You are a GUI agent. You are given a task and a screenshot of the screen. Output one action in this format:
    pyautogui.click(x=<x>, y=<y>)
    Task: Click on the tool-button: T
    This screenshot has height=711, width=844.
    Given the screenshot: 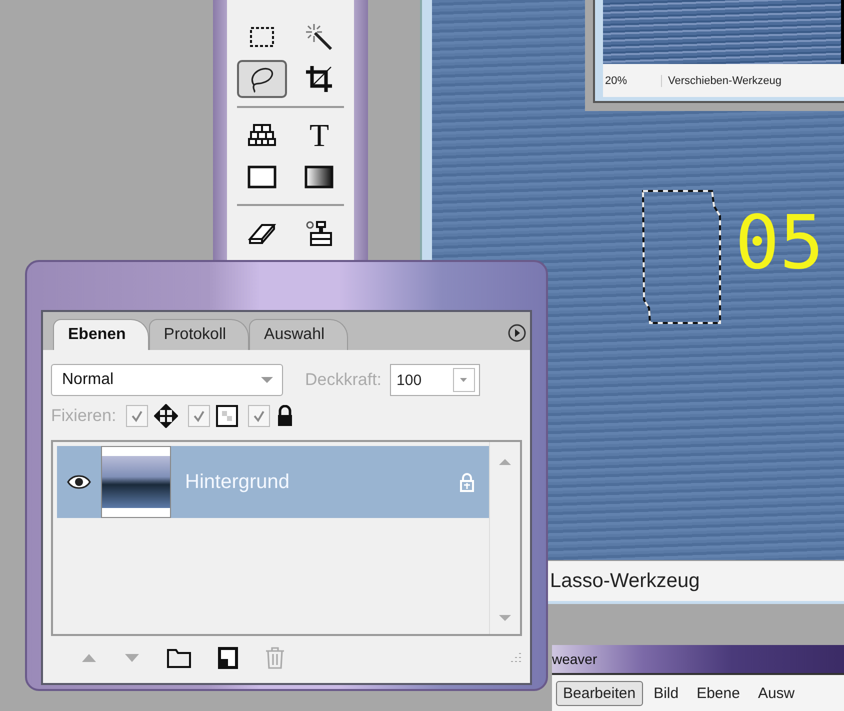 What is the action you would take?
    pyautogui.click(x=319, y=135)
    